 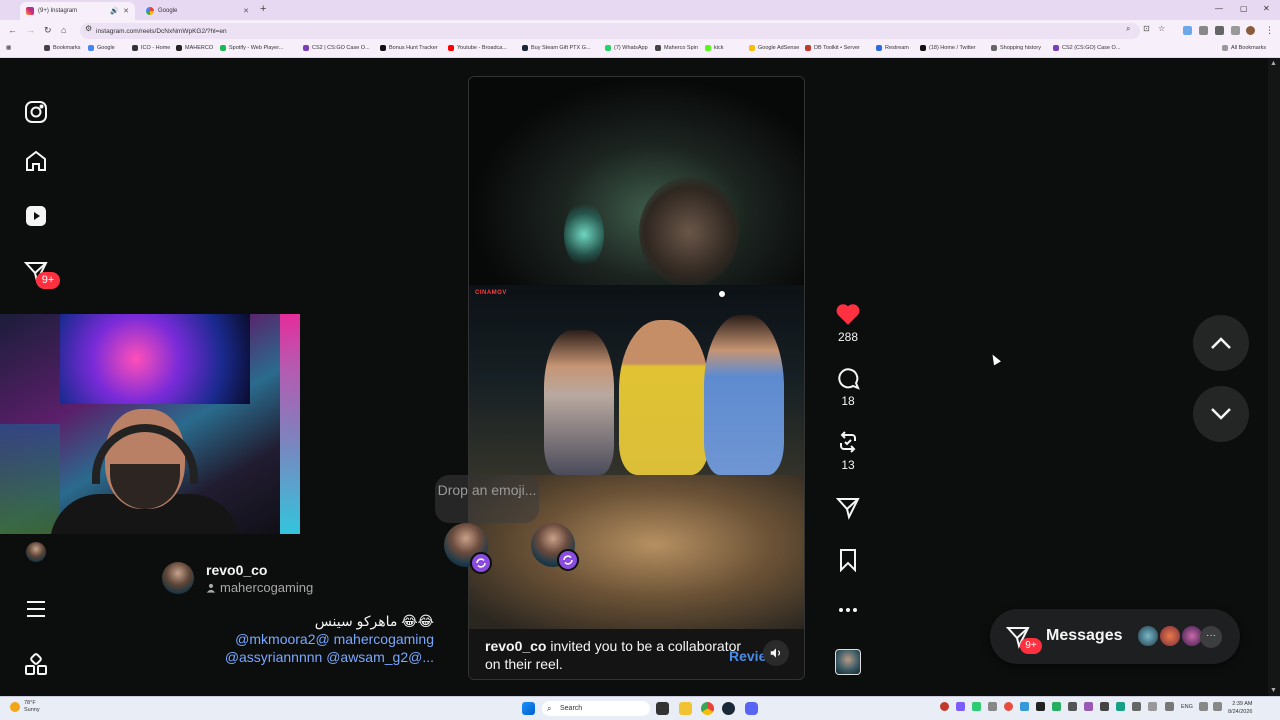 What do you see at coordinates (12, 30) in the screenshot?
I see `back-button: ←` at bounding box center [12, 30].